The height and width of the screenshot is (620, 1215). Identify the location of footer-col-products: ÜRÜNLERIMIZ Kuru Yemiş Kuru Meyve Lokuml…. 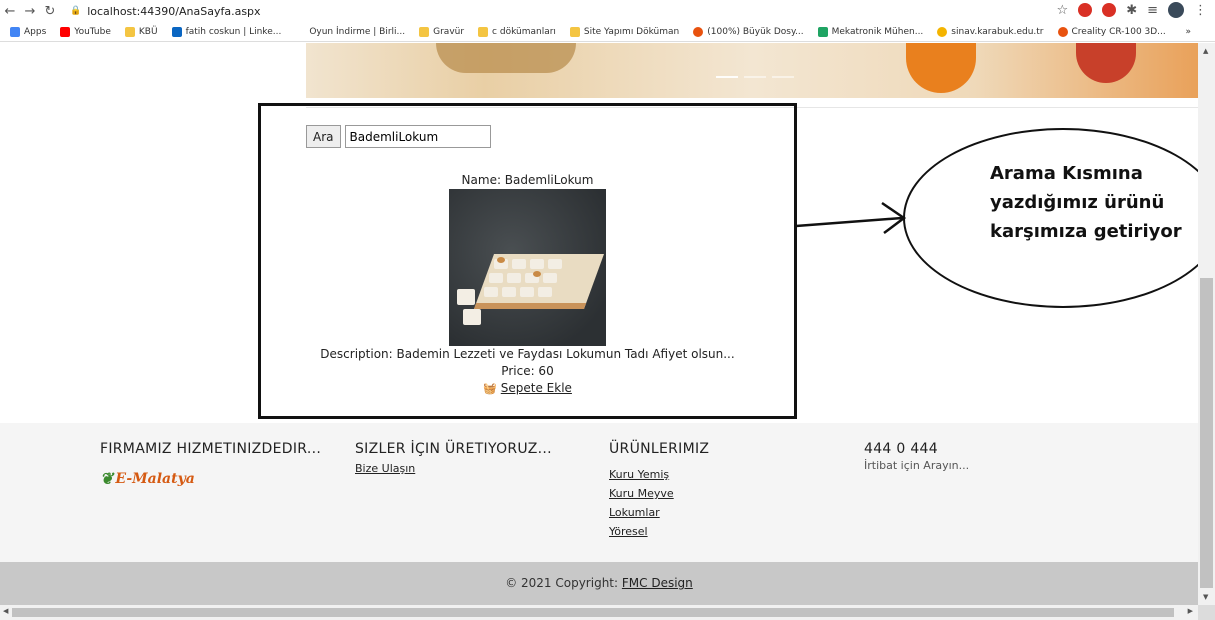
(659, 491).